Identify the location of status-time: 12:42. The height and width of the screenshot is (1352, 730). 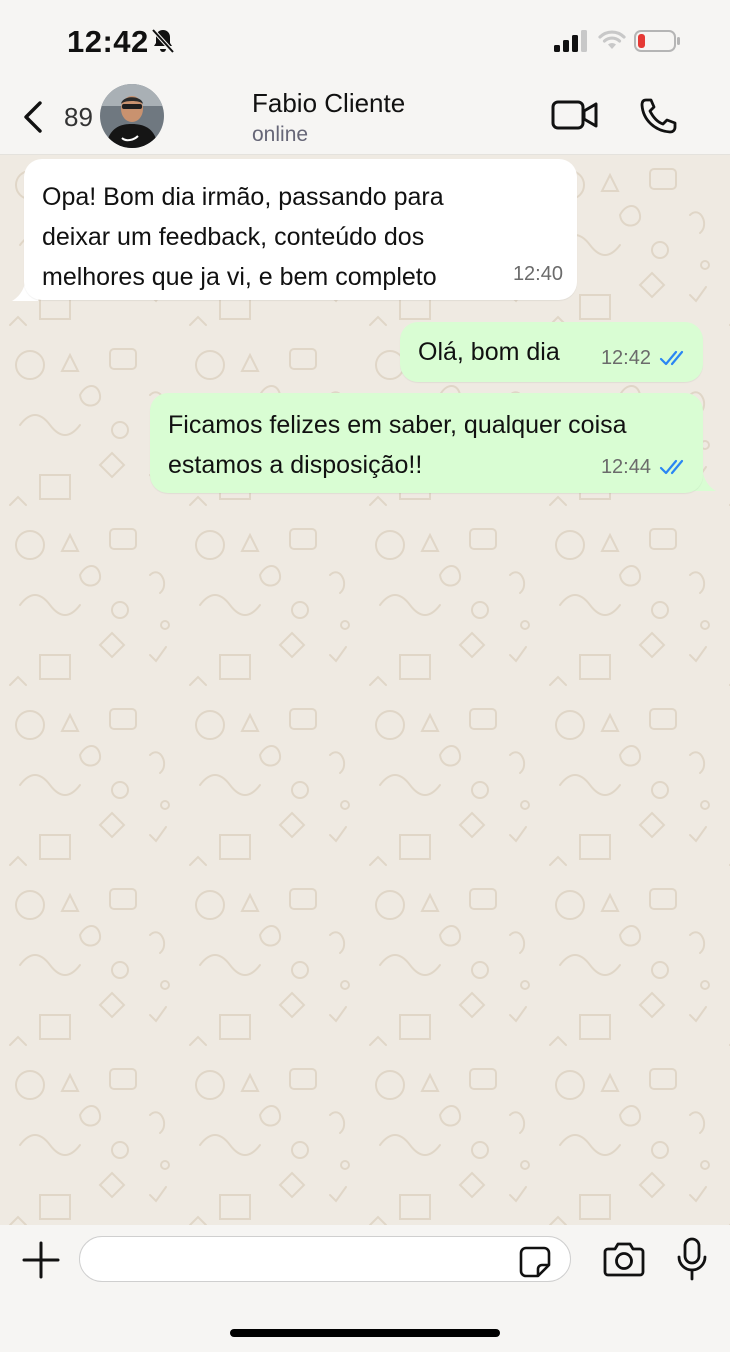
(108, 41).